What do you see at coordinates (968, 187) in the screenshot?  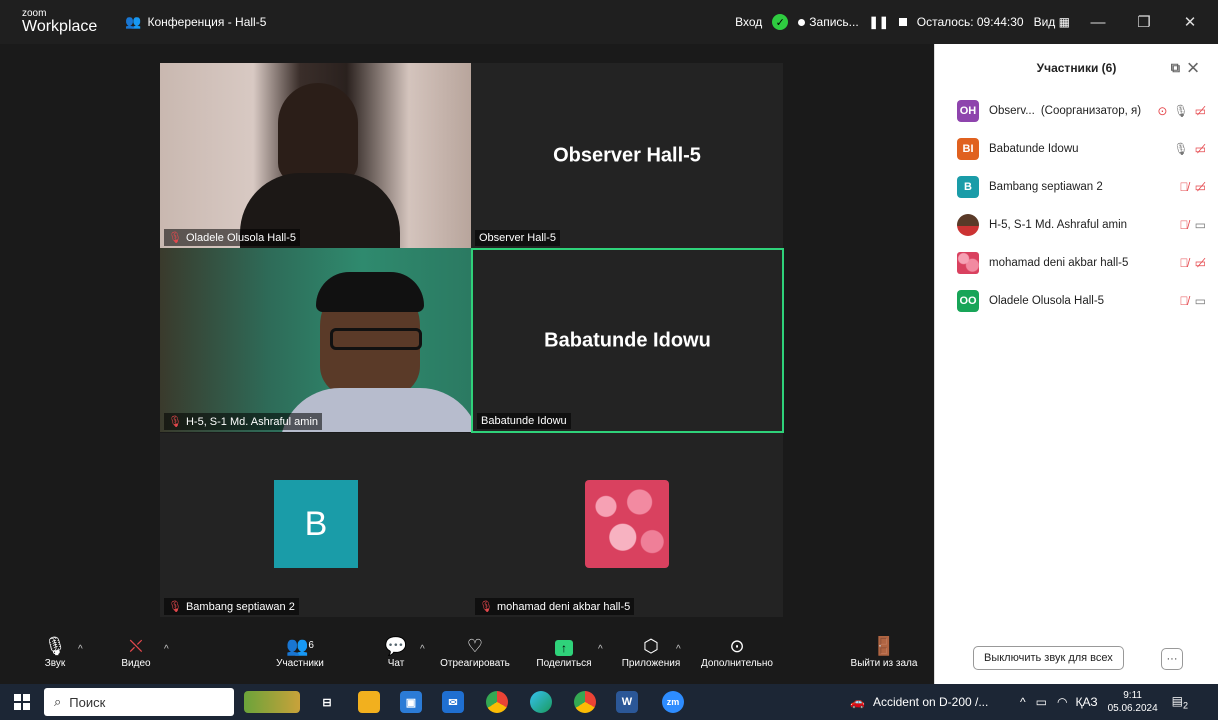 I see `avatar: B` at bounding box center [968, 187].